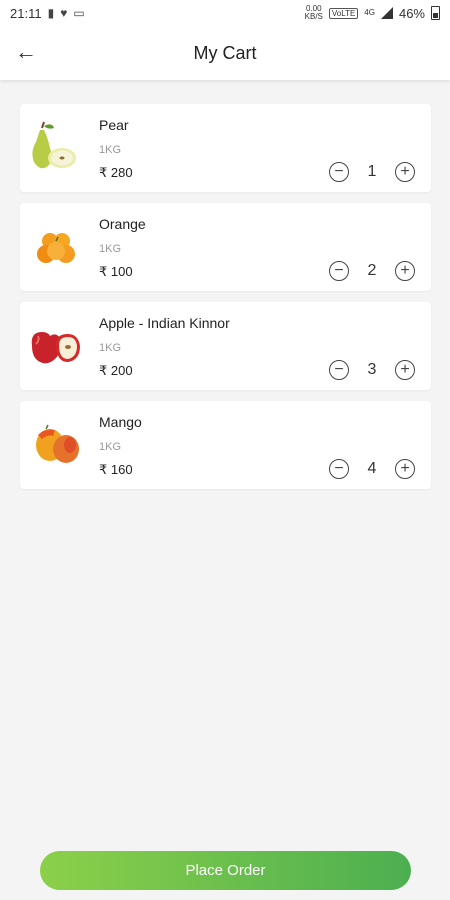 This screenshot has width=450, height=900. I want to click on product-name: Orange, so click(122, 224).